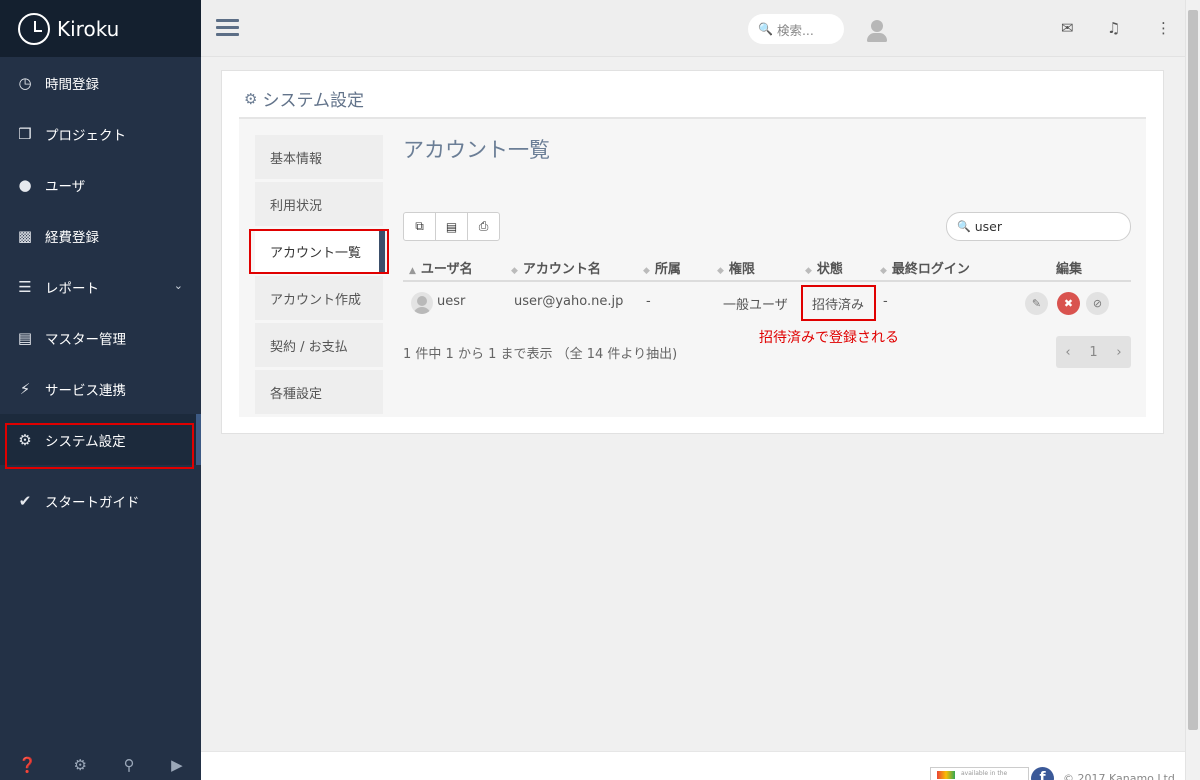 Image resolution: width=1200 pixels, height=780 pixels. Describe the element at coordinates (877, 31) in the screenshot. I see `avatar` at that location.